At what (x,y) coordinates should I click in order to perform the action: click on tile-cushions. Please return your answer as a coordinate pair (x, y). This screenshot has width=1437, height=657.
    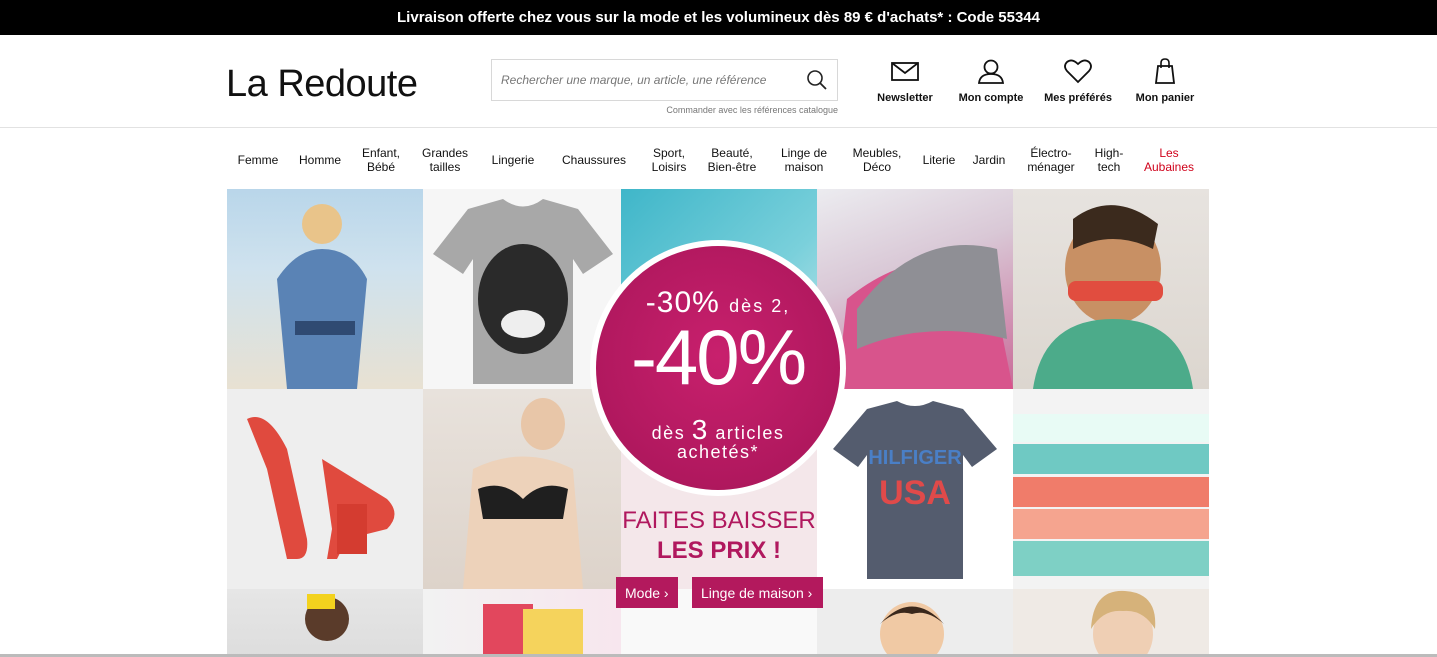
    Looking at the image, I should click on (522, 623).